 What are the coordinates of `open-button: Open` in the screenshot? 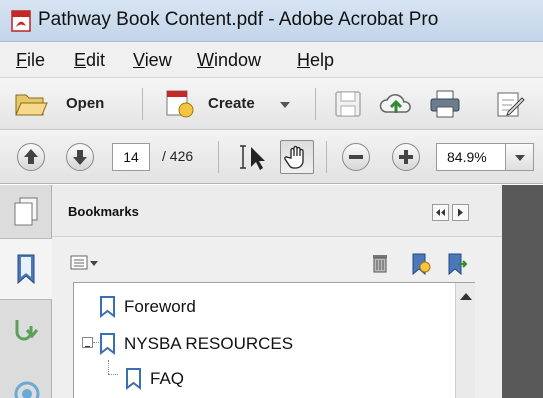 It's located at (66, 104).